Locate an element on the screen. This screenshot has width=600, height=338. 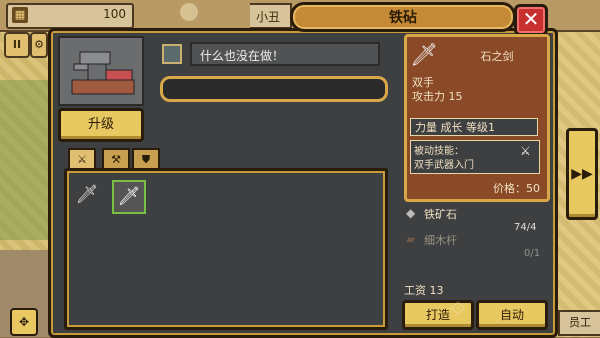
building-icon: ▦ is located at coordinates (20, 15).